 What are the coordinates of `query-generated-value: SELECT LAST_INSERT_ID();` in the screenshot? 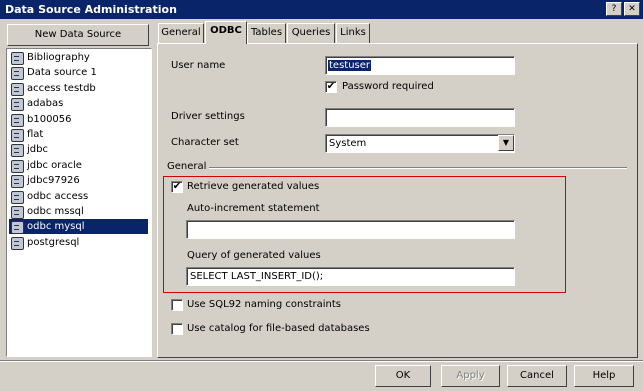 It's located at (257, 276).